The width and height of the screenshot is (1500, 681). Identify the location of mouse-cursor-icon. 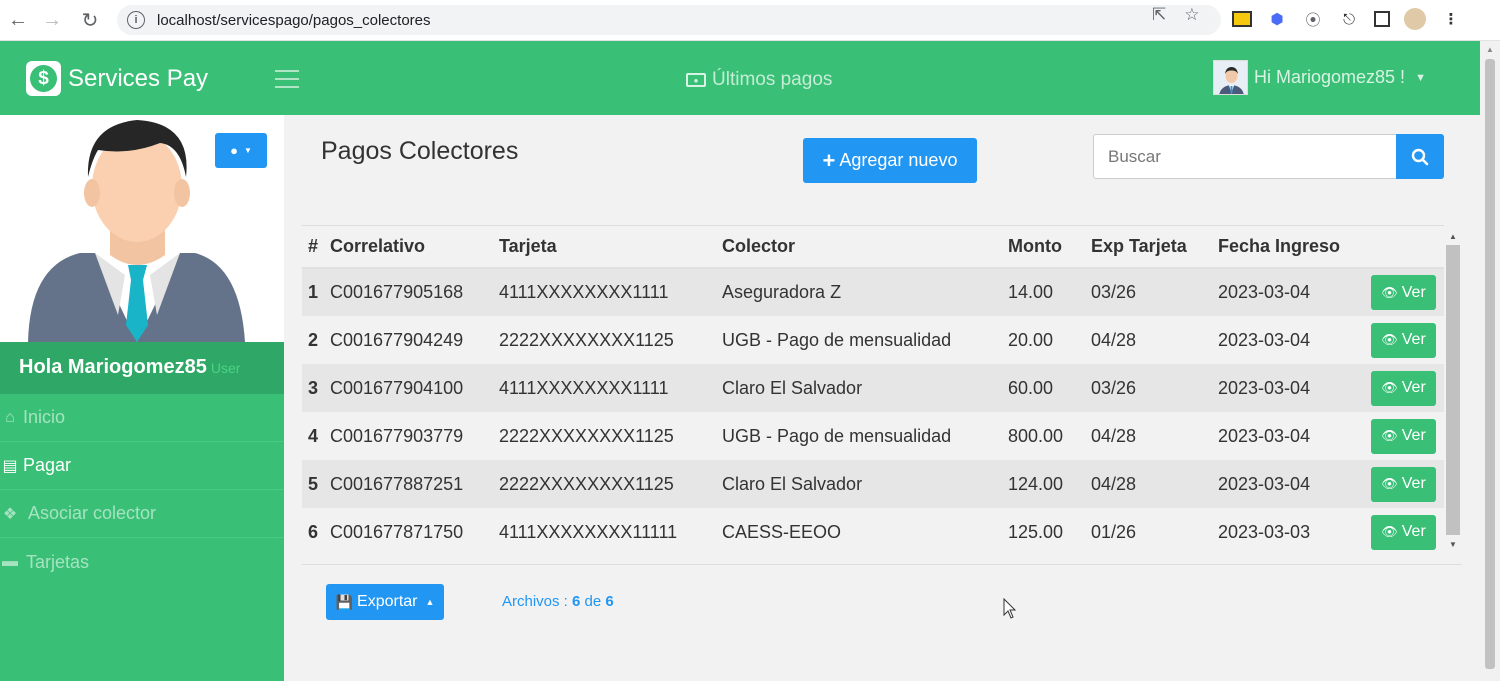
(1010, 608).